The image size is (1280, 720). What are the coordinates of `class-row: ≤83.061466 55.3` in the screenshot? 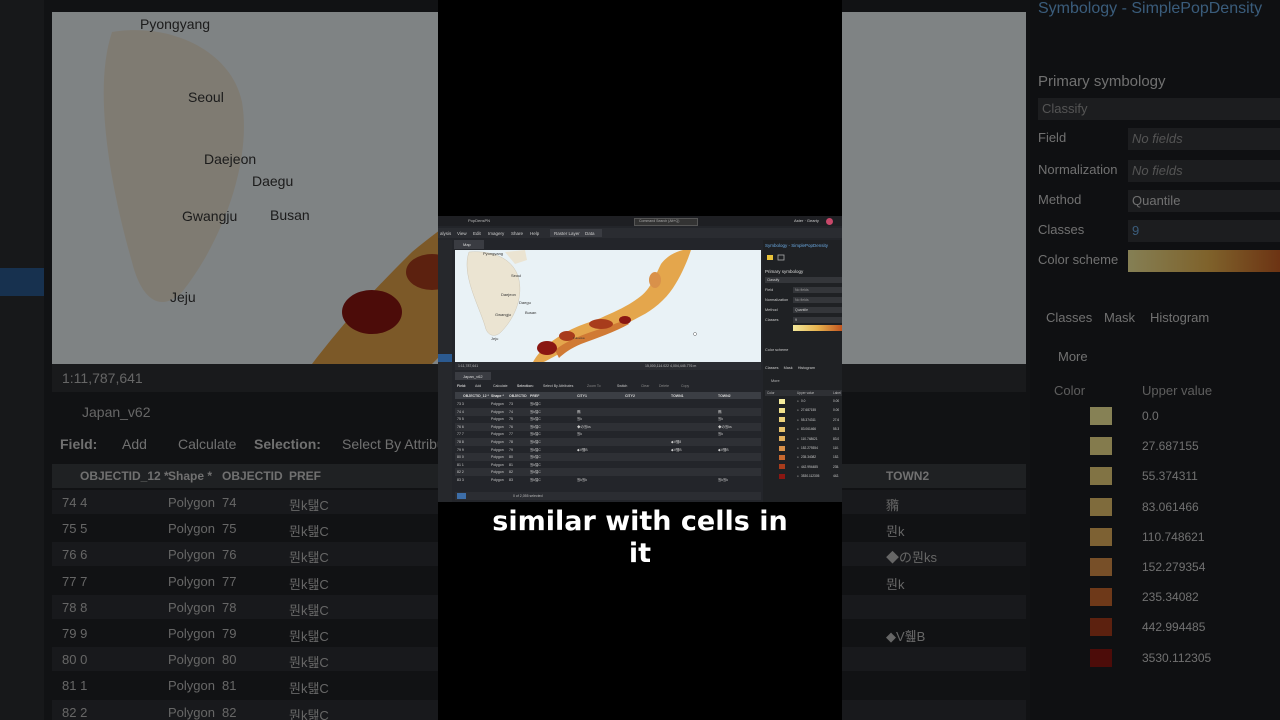 It's located at (803, 429).